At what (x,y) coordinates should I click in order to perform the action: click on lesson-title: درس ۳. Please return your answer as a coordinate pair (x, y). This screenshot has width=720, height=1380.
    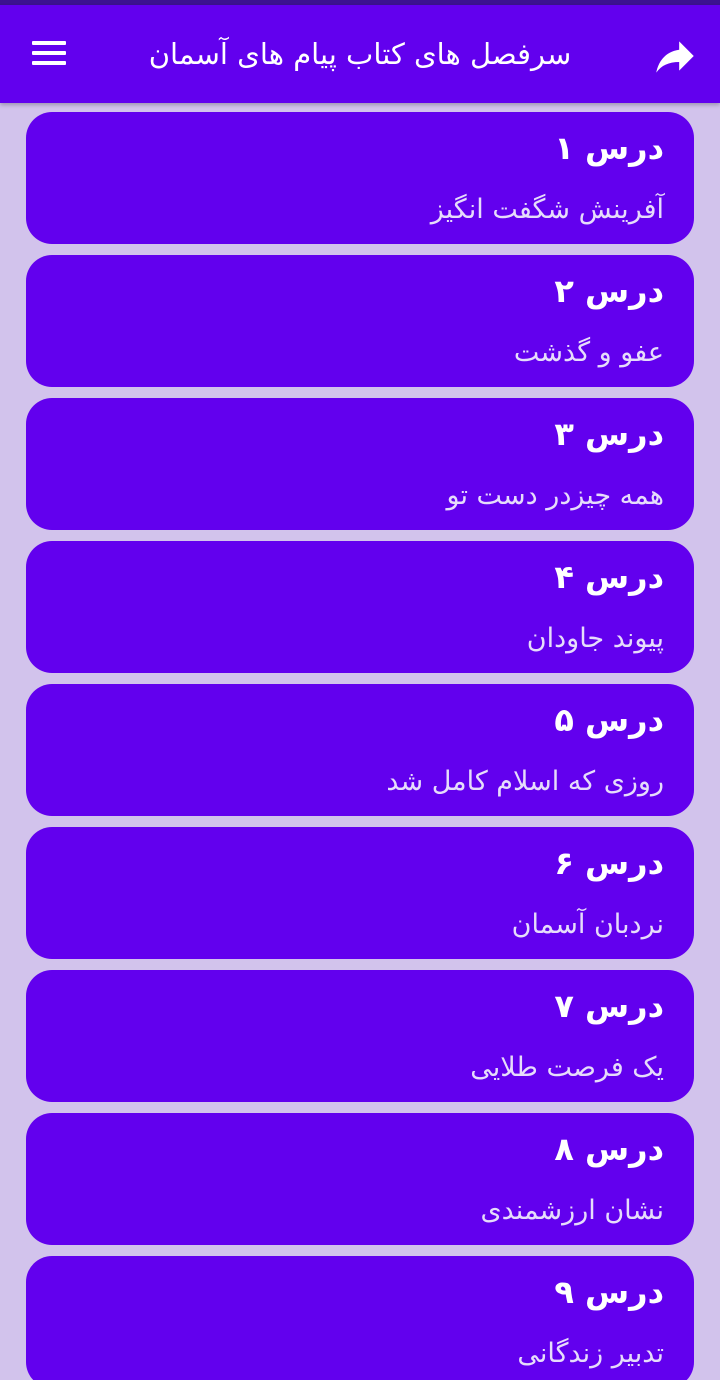
    Looking at the image, I should click on (609, 434).